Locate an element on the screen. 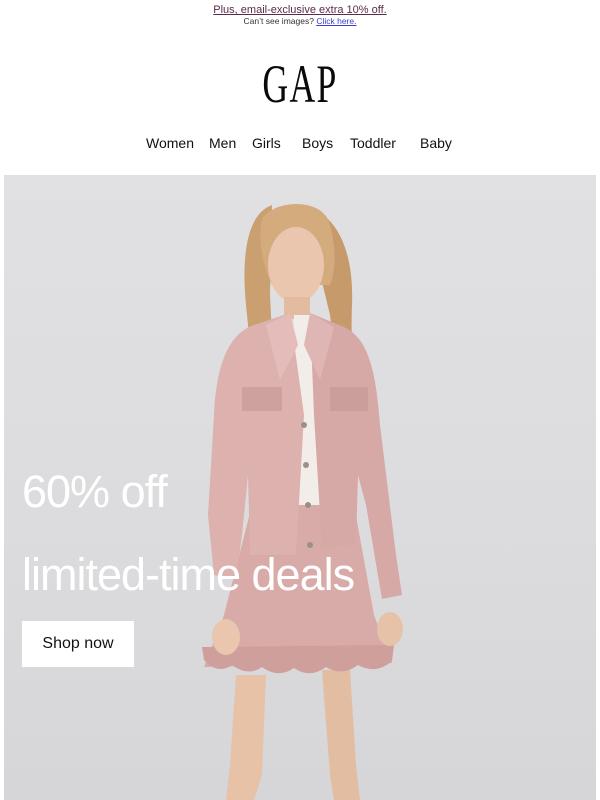 This screenshot has width=600, height=800. nav-item-boys: Boys is located at coordinates (317, 143).